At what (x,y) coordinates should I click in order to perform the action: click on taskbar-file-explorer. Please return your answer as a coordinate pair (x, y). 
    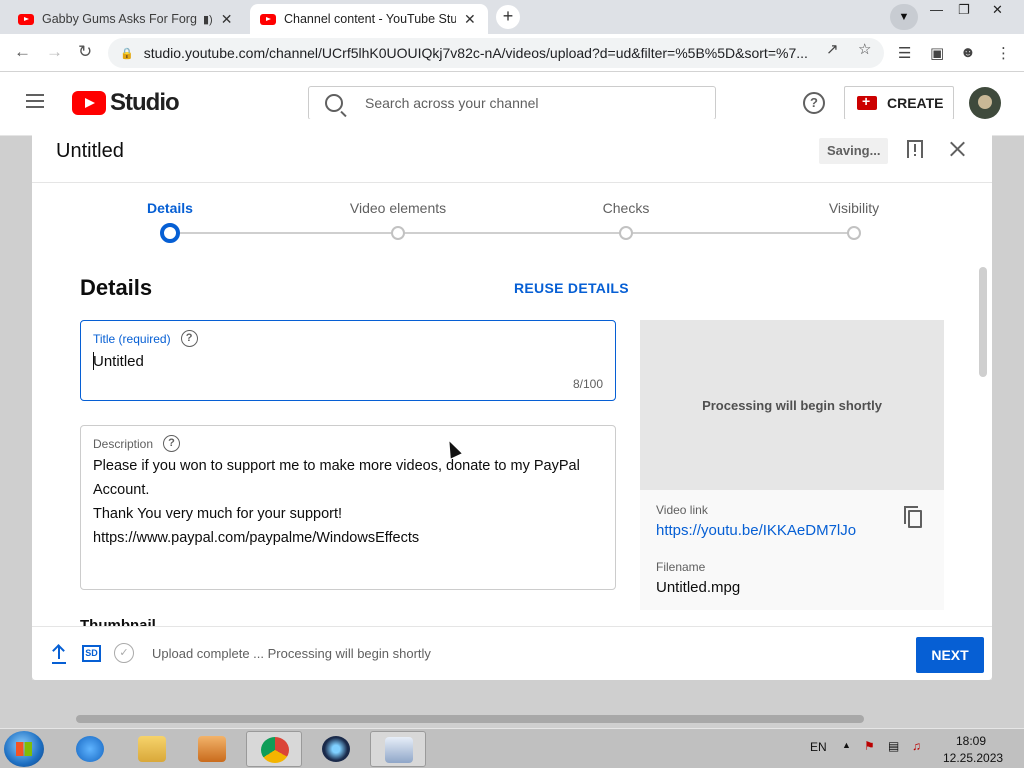
    Looking at the image, I should click on (152, 749).